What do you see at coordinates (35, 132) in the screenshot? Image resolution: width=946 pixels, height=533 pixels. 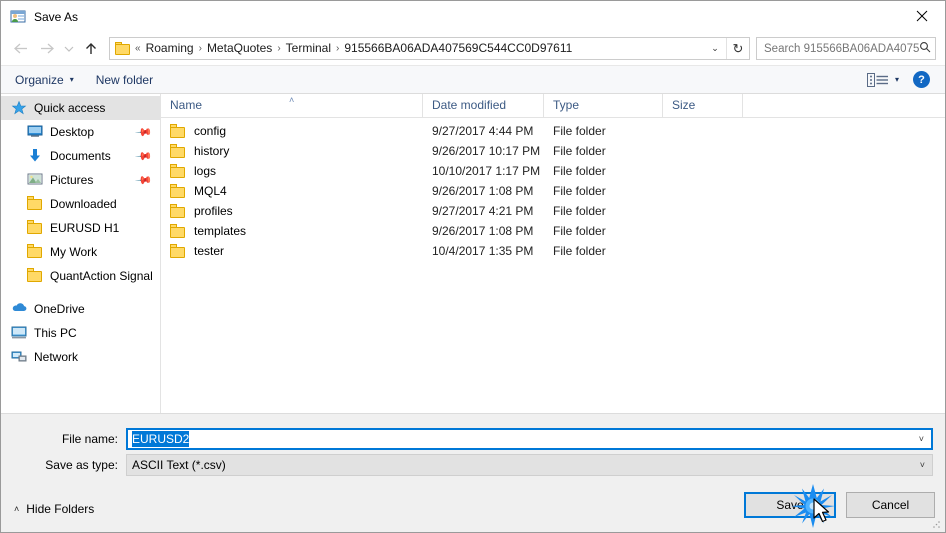 I see `desktop-icon` at bounding box center [35, 132].